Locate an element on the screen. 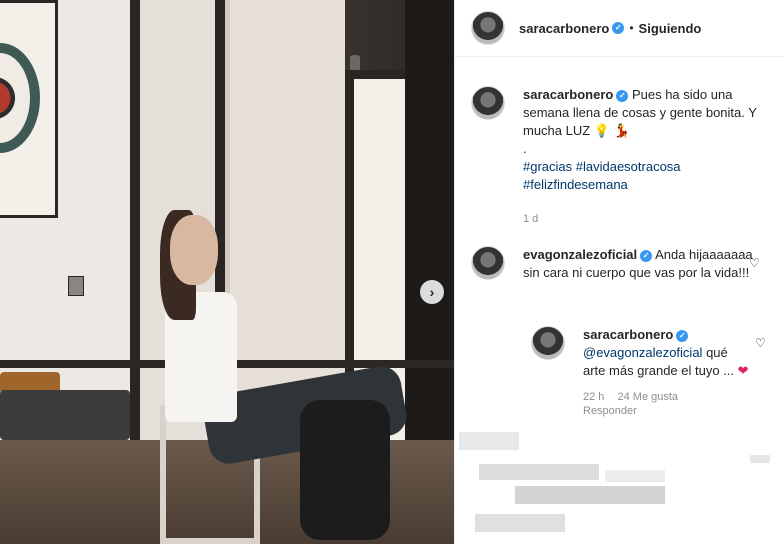 The width and height of the screenshot is (784, 544). dancer-emoji-icon: 💃 is located at coordinates (621, 130).